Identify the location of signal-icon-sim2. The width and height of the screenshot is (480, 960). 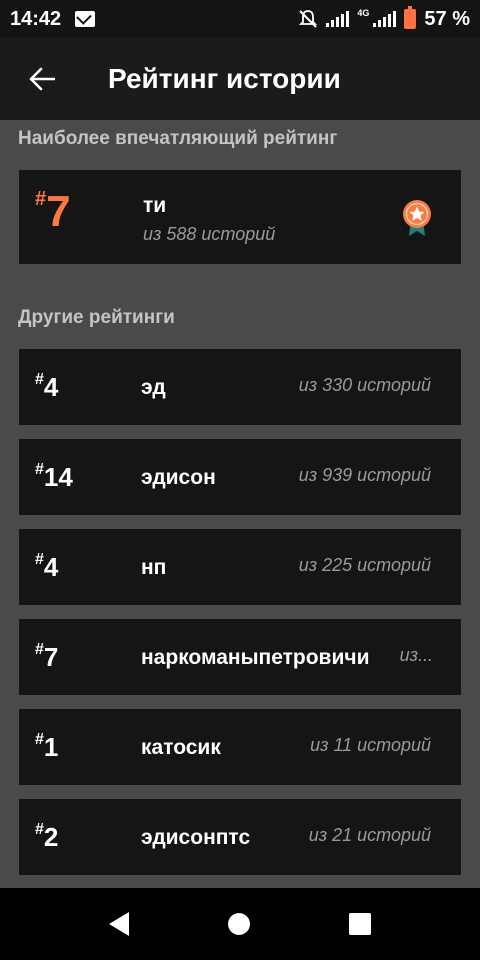
(385, 19).